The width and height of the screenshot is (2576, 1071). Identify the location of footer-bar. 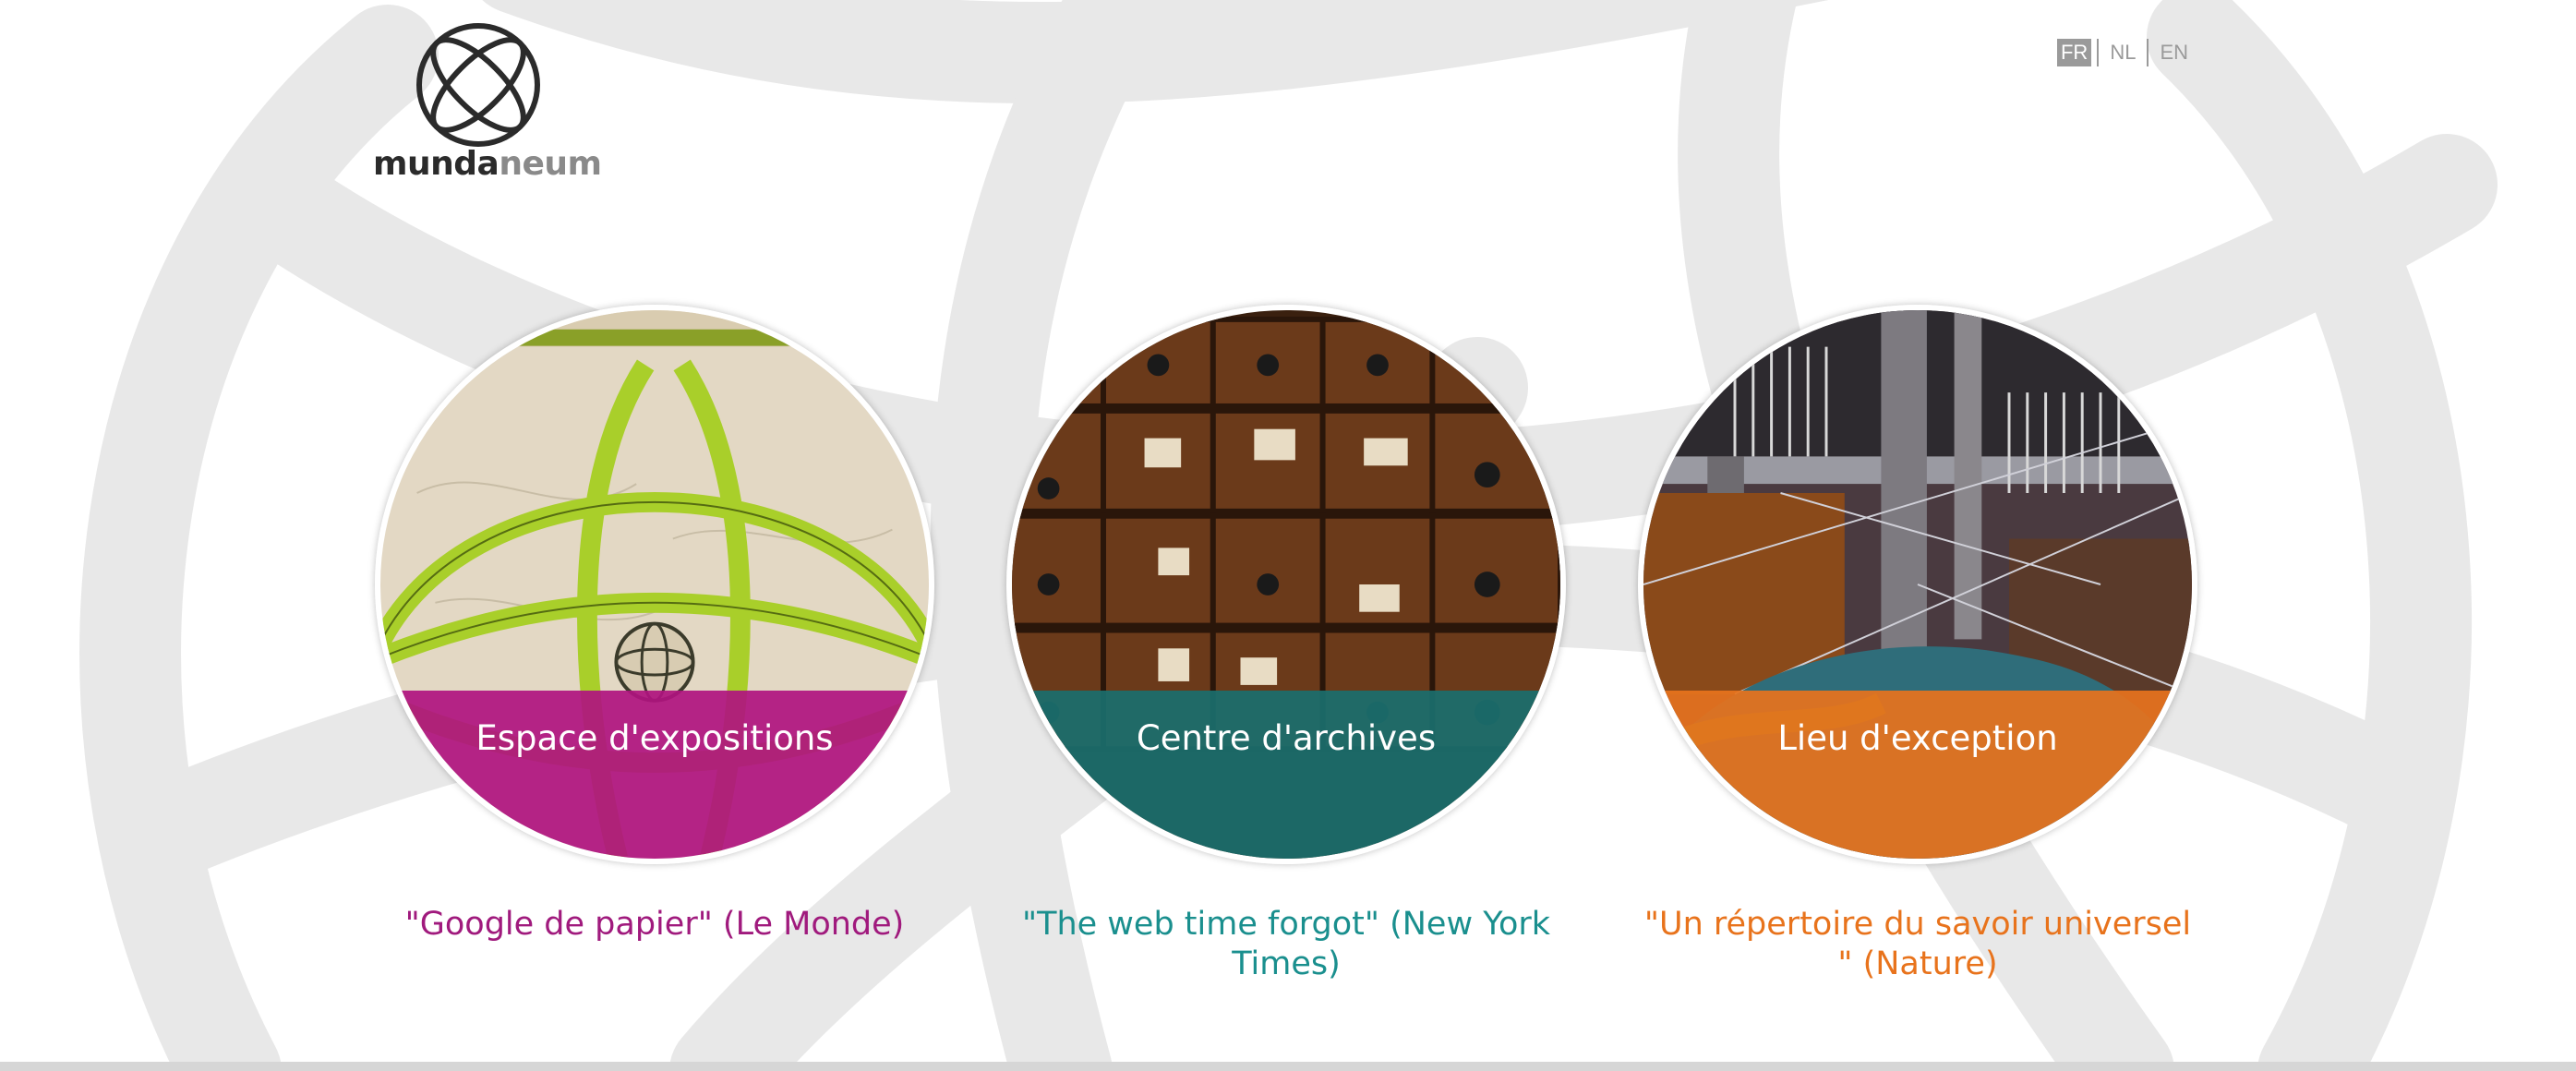
(1288, 1066).